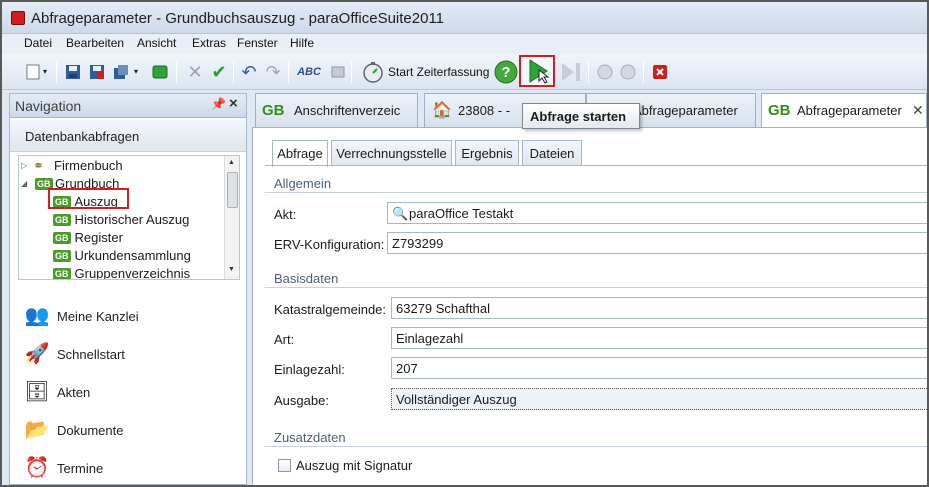 The width and height of the screenshot is (929, 487). I want to click on navigate-up-icon, so click(605, 72).